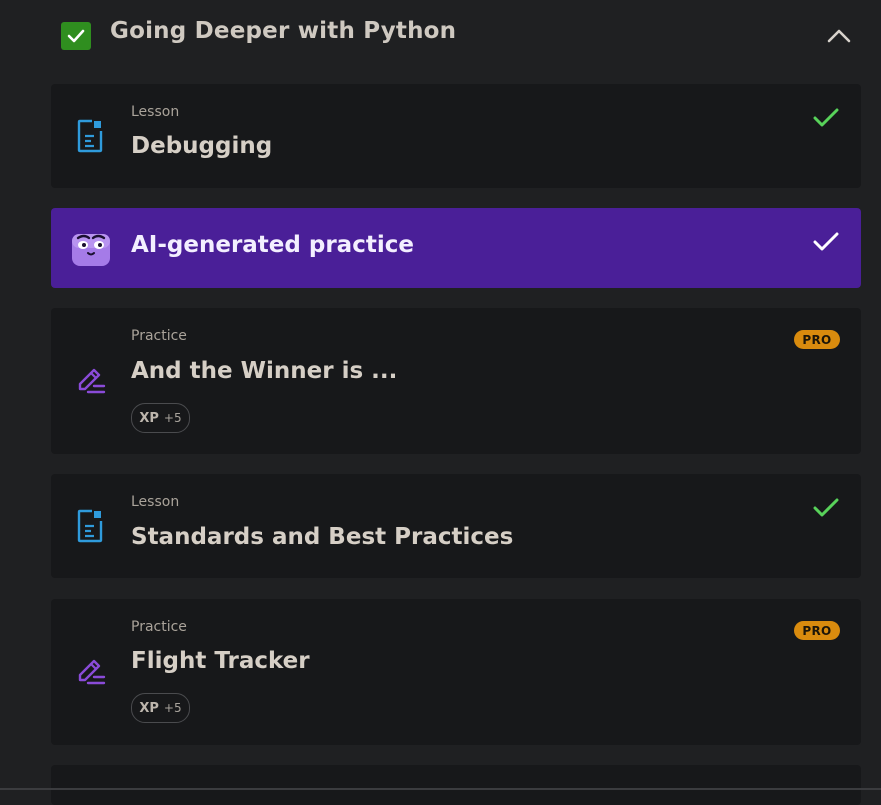 Image resolution: width=881 pixels, height=805 pixels. Describe the element at coordinates (91, 250) in the screenshot. I see `ai-mascot-icon` at that location.